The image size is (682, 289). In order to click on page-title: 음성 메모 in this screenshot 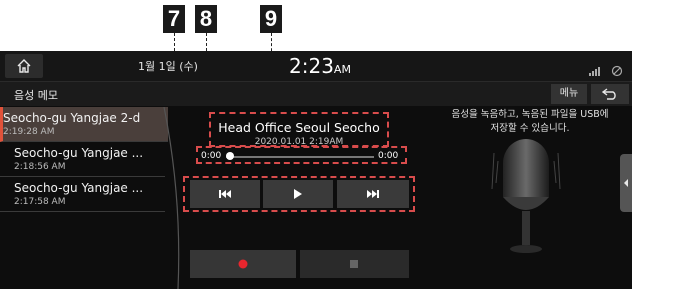, I will do `click(36, 95)`.